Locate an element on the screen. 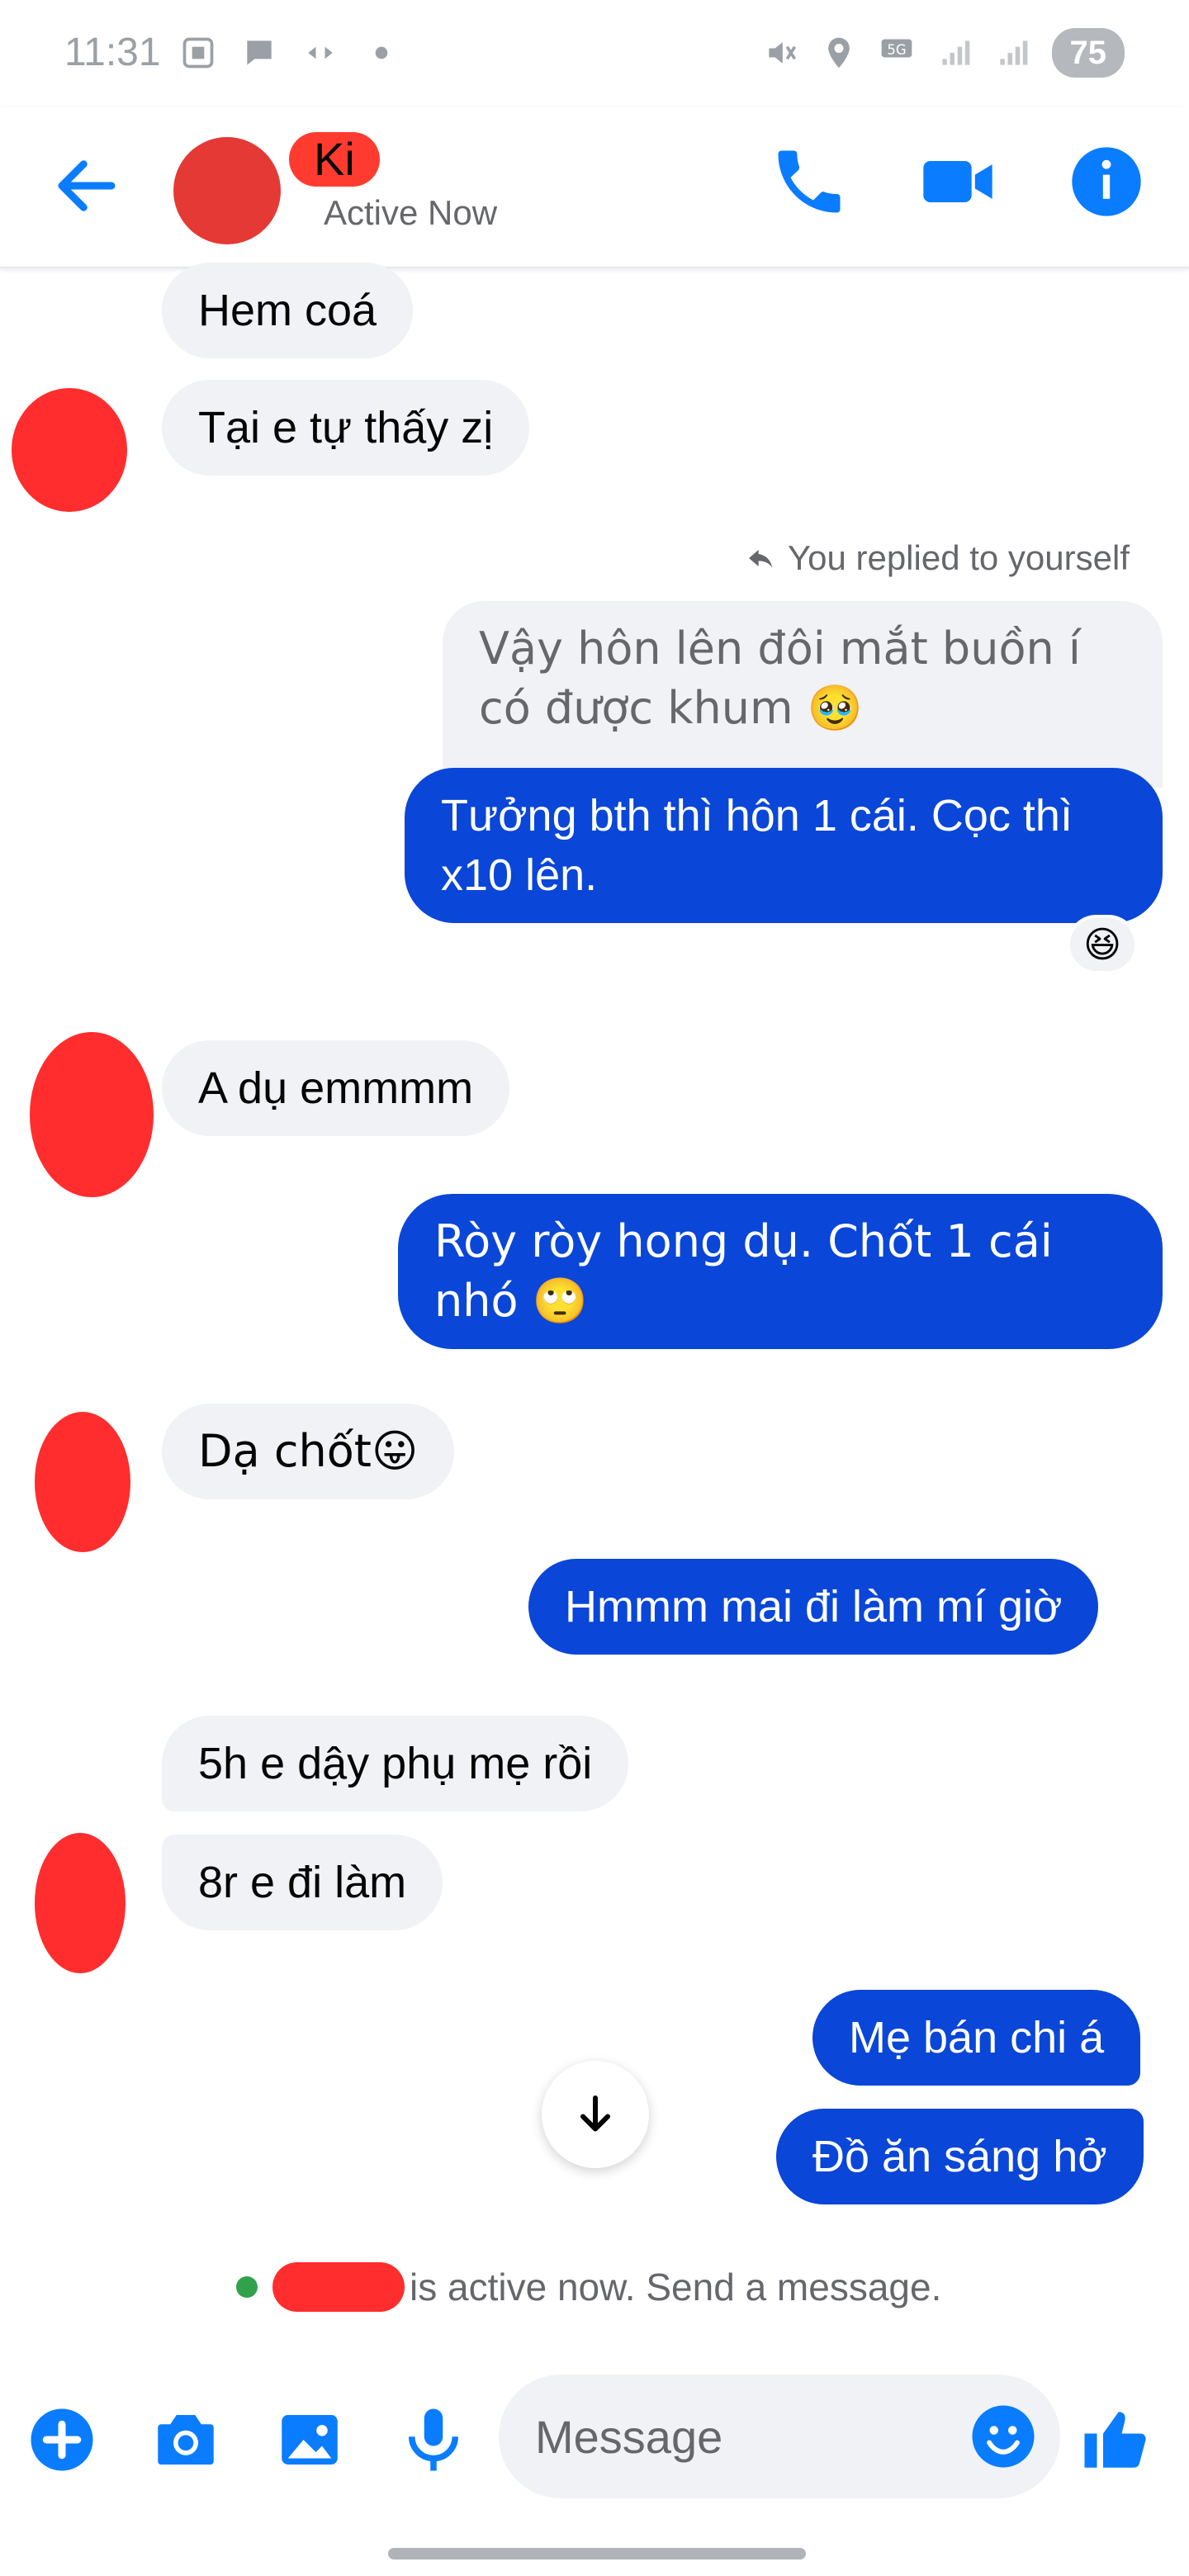  outgoing-message-text: Ròy ròy hong dụ. Chốt 1 cái nhó 🙄 is located at coordinates (743, 1271).